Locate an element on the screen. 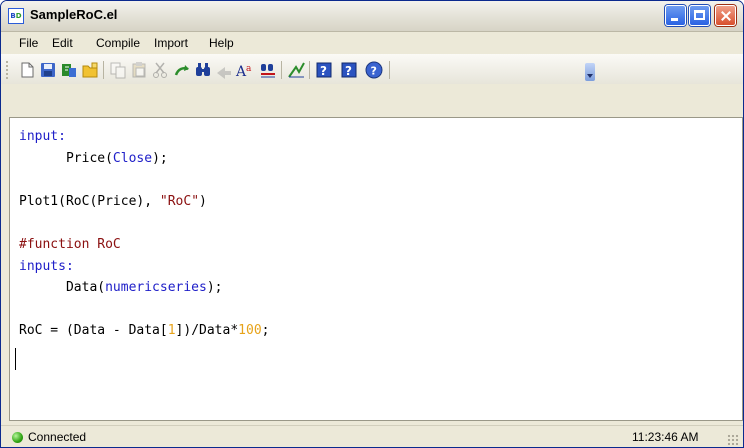  menu-import: Import is located at coordinates (171, 43).